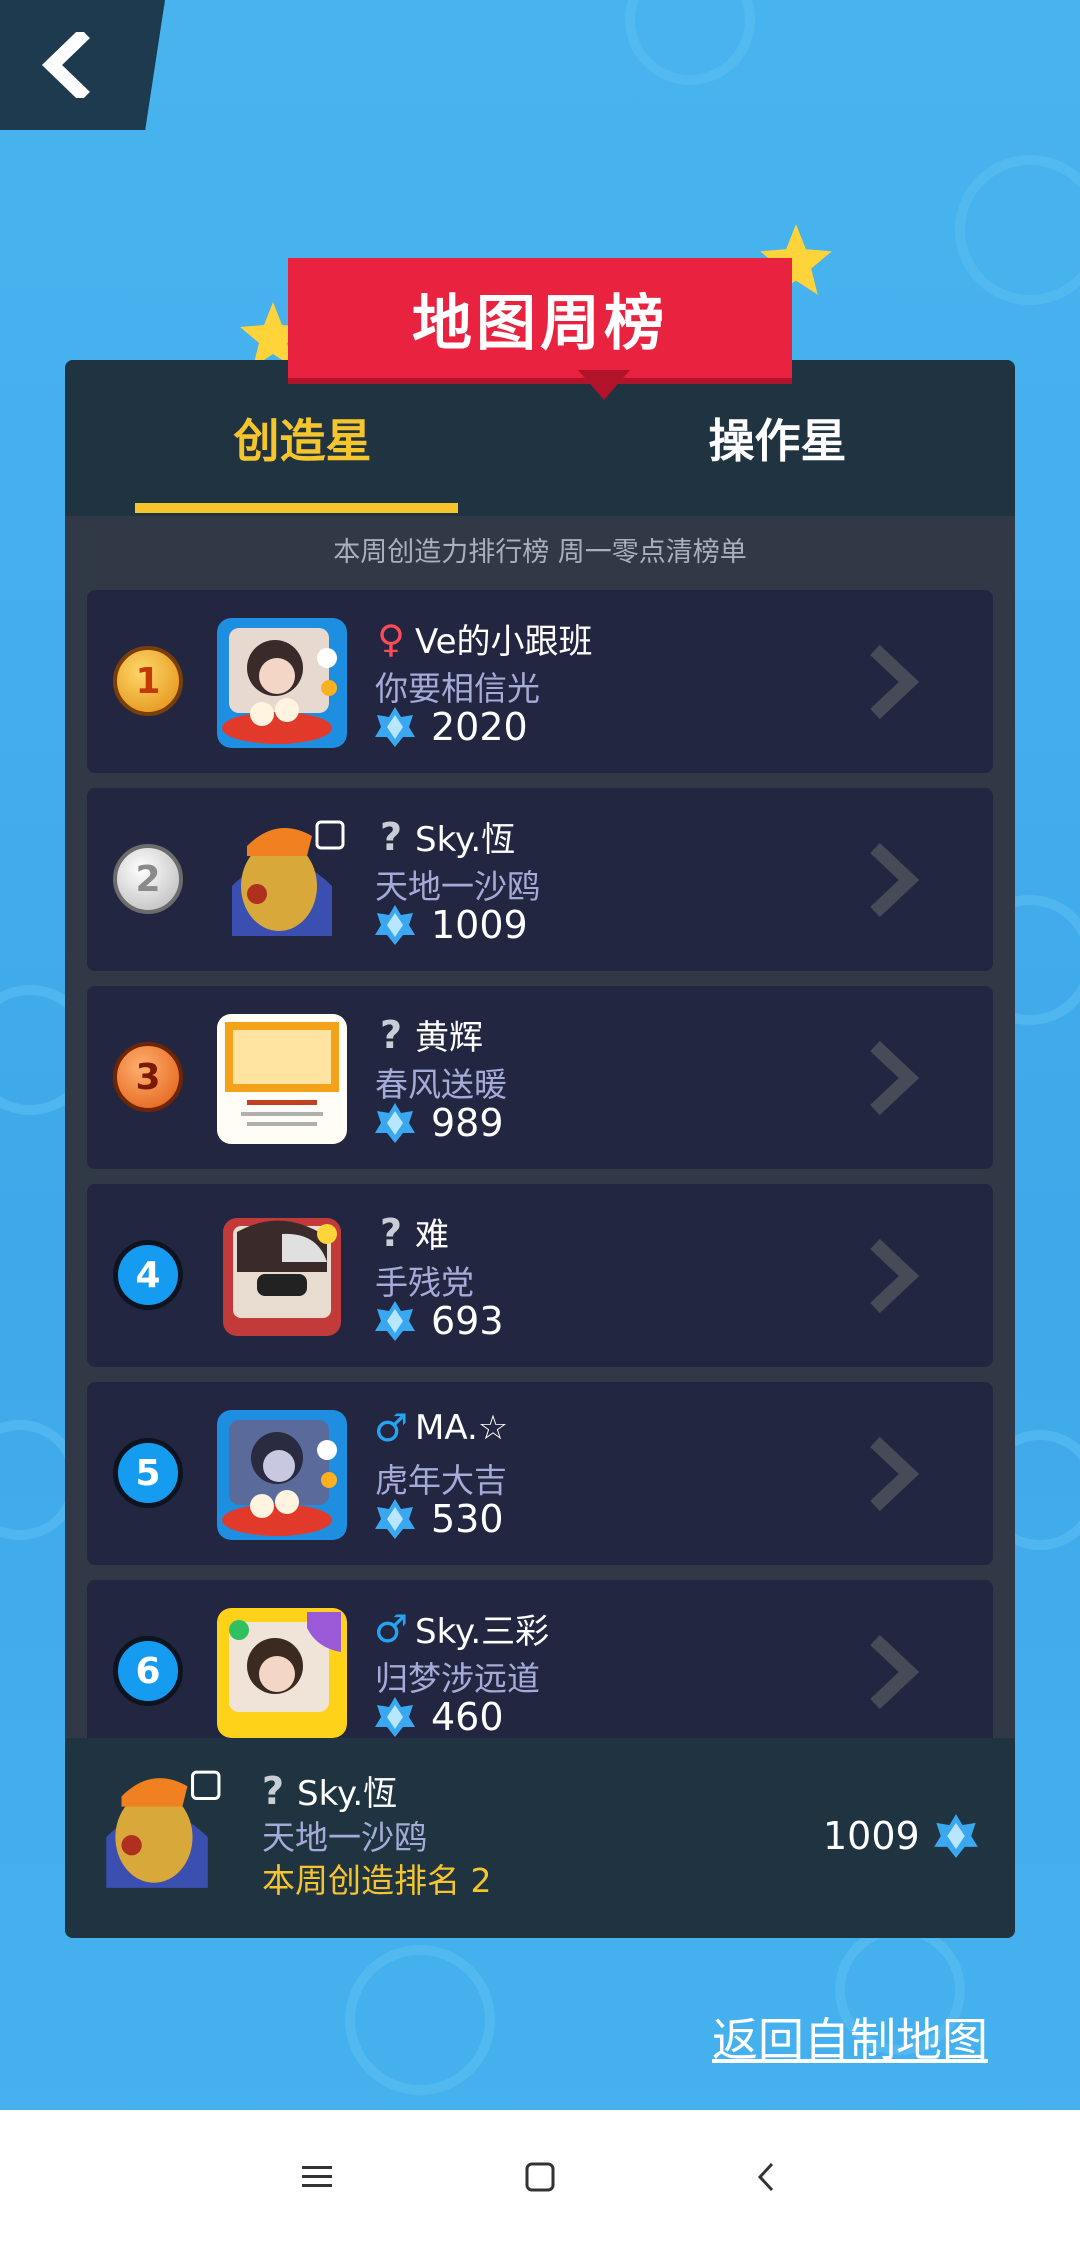 The width and height of the screenshot is (1080, 2244). What do you see at coordinates (540, 1275) in the screenshot?
I see `list-item: 4 ? 难 手残党 693` at bounding box center [540, 1275].